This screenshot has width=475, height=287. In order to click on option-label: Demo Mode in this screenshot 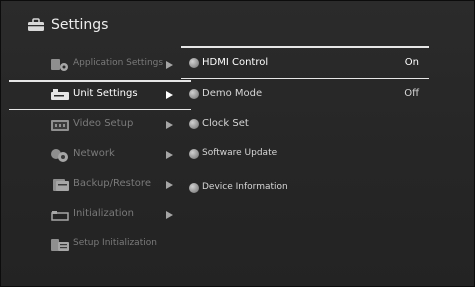, I will do `click(232, 93)`.